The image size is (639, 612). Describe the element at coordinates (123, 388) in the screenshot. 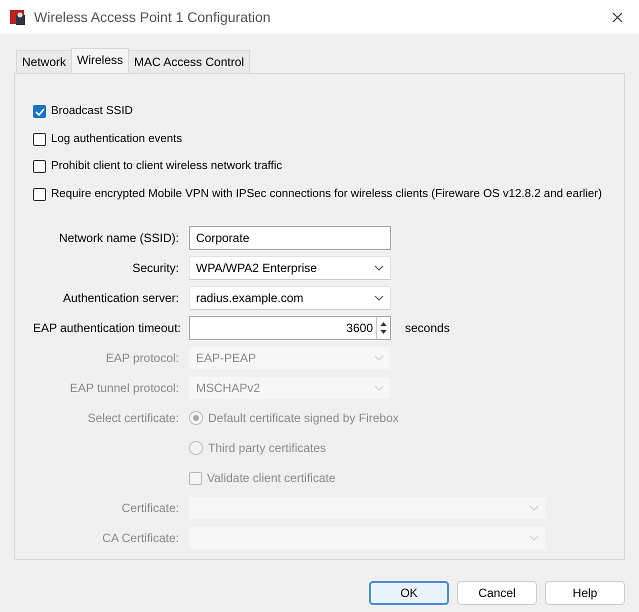

I see `field-label: EAP tunnel protocol:` at that location.